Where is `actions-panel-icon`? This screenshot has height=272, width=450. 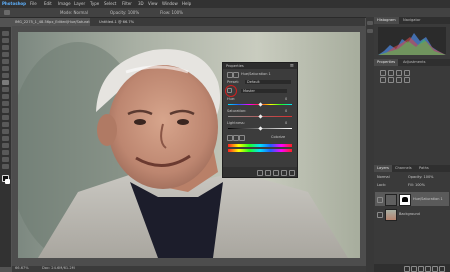
actions-panel-icon is located at coordinates (370, 31).